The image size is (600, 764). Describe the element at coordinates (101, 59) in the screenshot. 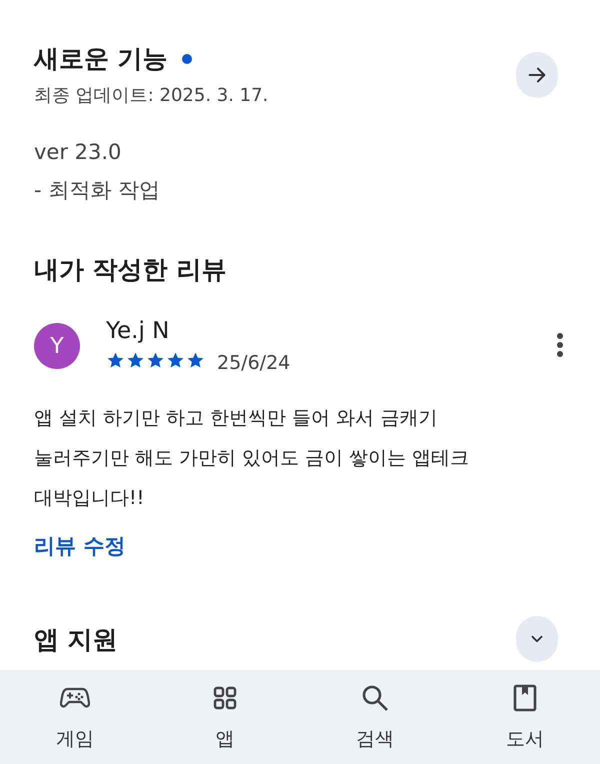

I see `section-title: 새로운 기능` at that location.